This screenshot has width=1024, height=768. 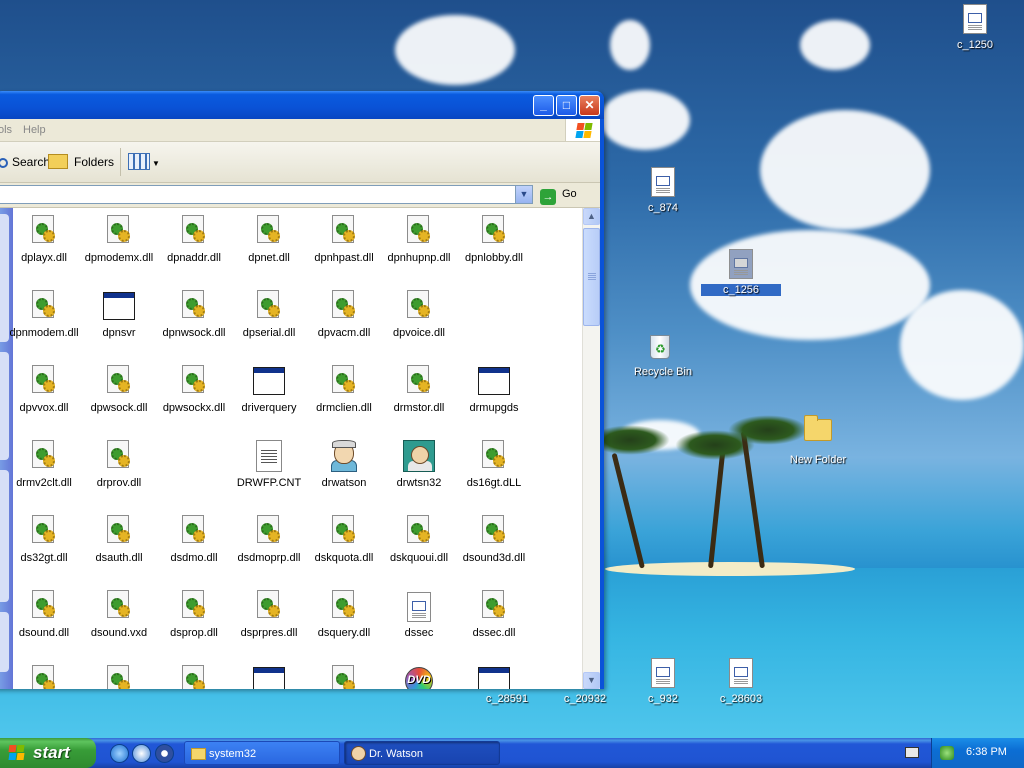 I want to click on file-item: drmupgds, so click(x=494, y=388).